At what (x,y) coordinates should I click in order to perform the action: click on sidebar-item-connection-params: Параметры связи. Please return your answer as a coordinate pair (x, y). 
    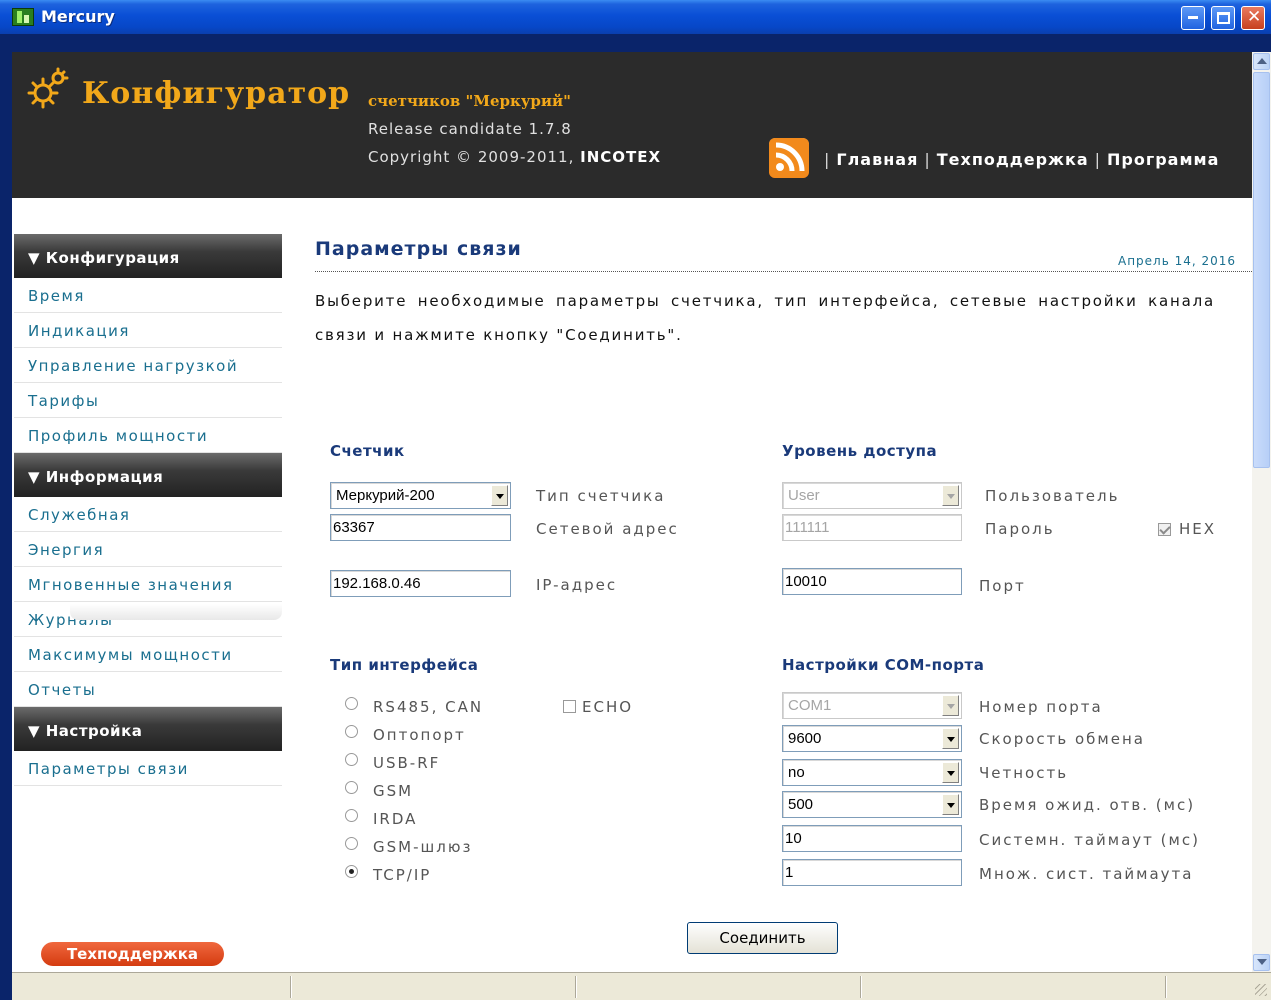
    Looking at the image, I should click on (148, 768).